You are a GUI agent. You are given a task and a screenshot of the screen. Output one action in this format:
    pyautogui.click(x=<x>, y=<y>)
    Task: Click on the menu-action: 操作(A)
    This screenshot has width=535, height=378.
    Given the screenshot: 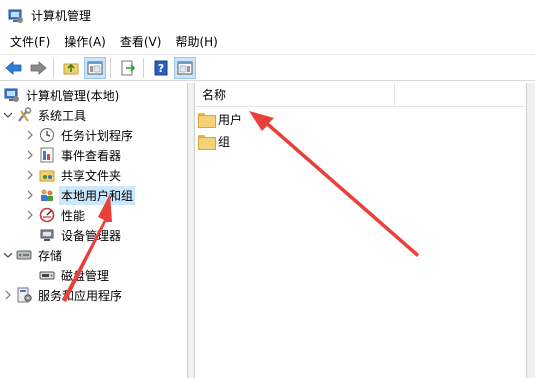 What is the action you would take?
    pyautogui.click(x=85, y=42)
    